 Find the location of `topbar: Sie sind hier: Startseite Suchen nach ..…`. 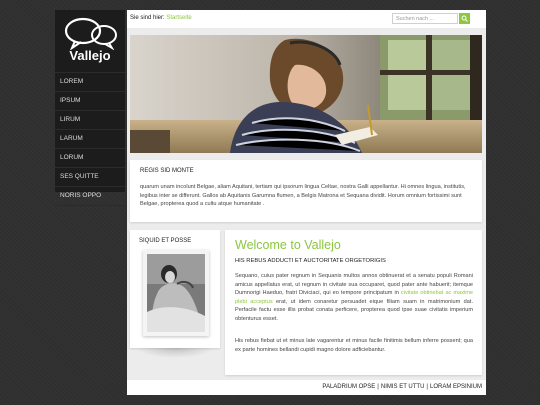

topbar: Sie sind hier: Startseite Suchen nach ..… is located at coordinates (306, 19).